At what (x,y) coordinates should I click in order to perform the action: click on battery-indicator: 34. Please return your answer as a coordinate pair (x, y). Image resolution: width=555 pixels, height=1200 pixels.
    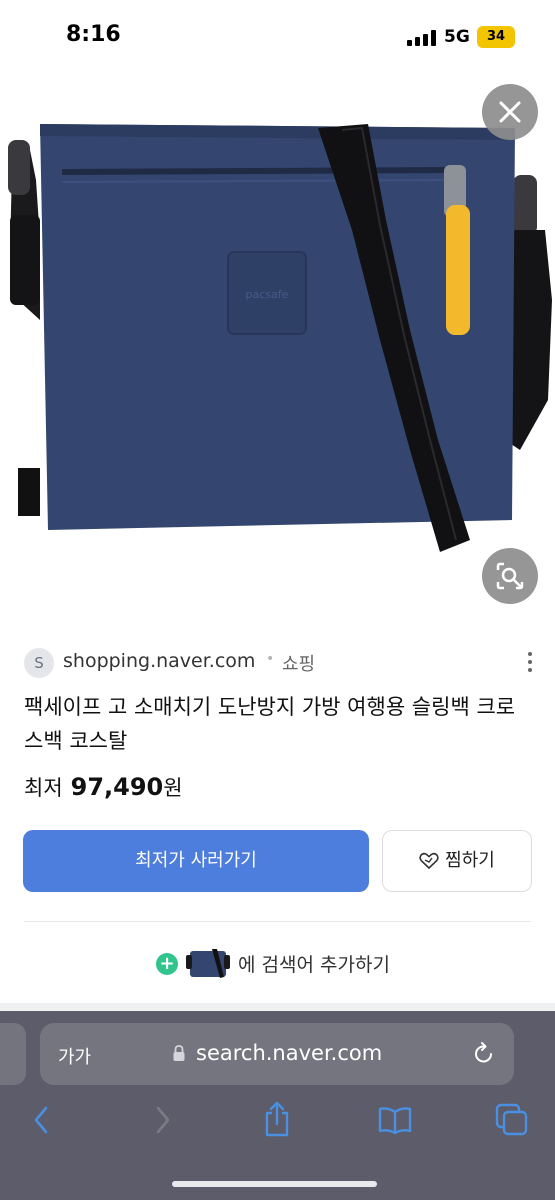
    Looking at the image, I should click on (496, 37).